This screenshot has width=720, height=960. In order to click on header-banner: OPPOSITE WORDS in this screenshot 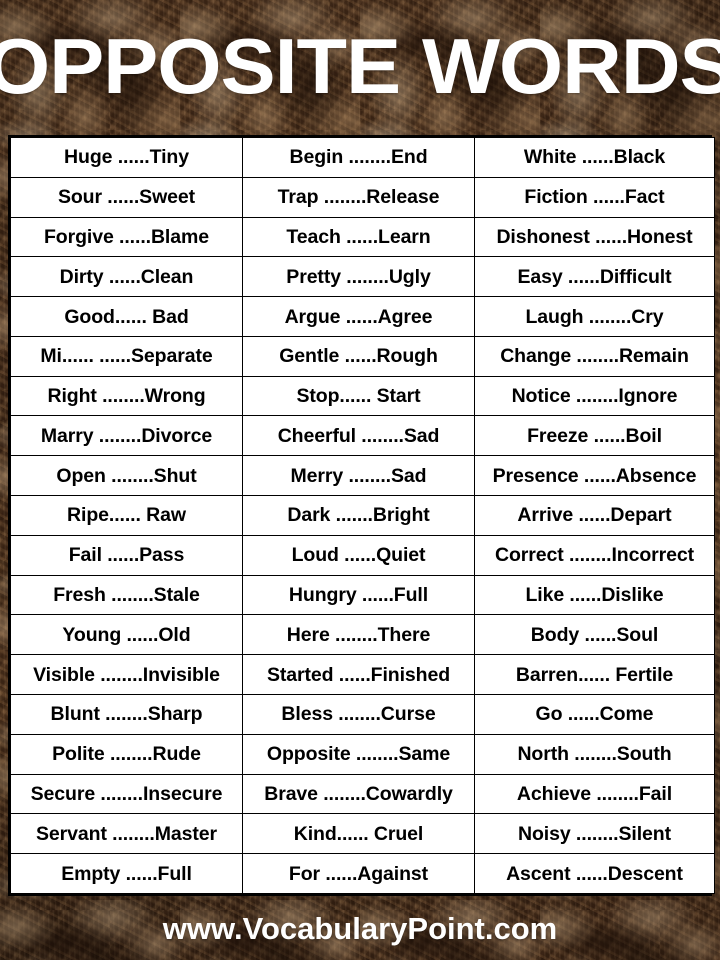, I will do `click(360, 65)`.